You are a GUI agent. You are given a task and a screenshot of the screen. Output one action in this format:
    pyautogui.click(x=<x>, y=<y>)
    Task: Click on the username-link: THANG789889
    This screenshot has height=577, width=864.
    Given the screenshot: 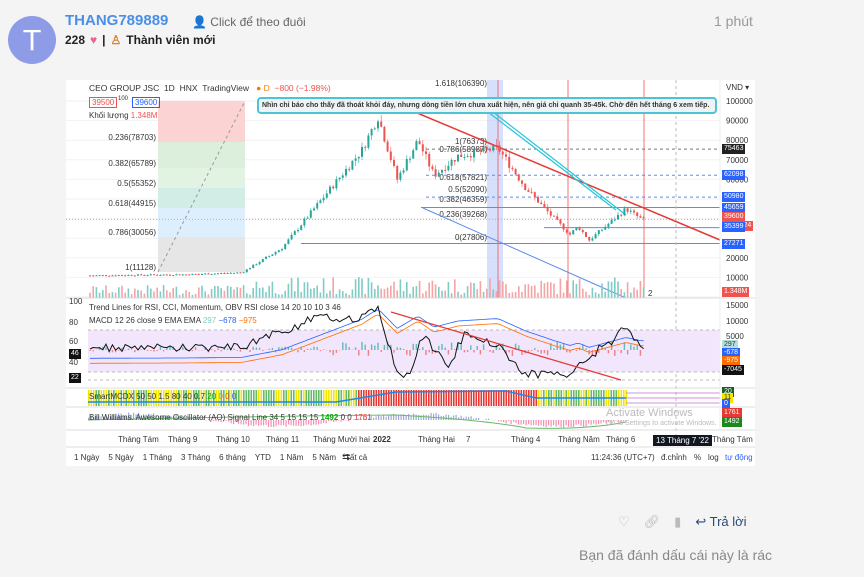 What is the action you would take?
    pyautogui.click(x=116, y=20)
    